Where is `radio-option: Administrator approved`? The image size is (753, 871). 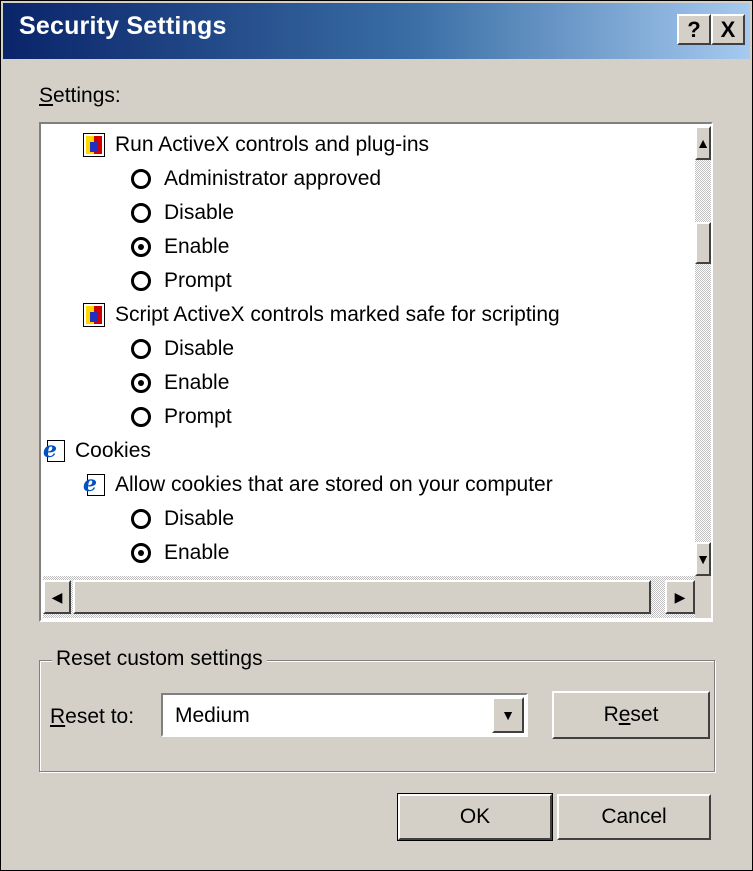
radio-option: Administrator approved is located at coordinates (256, 179).